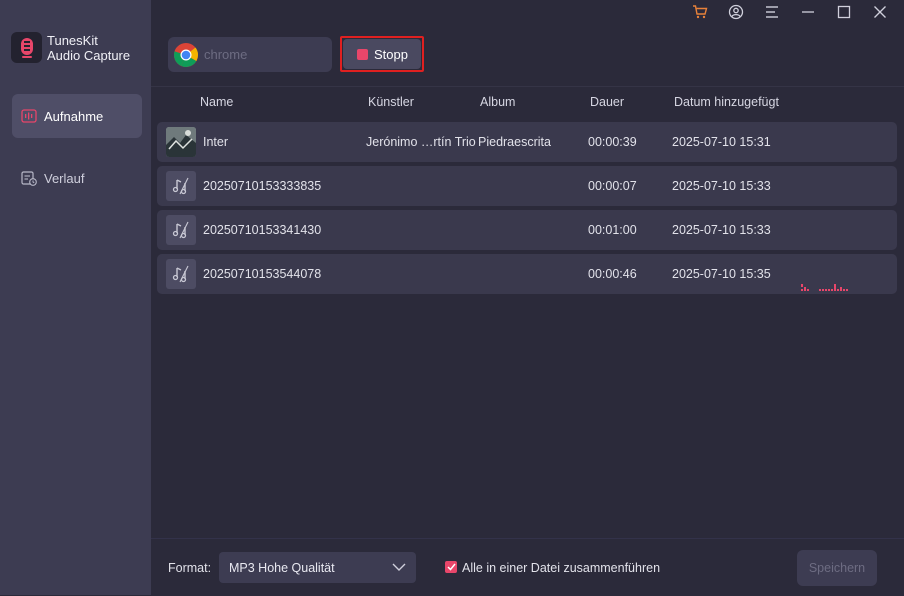 This screenshot has width=904, height=596. Describe the element at coordinates (612, 186) in the screenshot. I see `row-duration: 00:00:07` at that location.